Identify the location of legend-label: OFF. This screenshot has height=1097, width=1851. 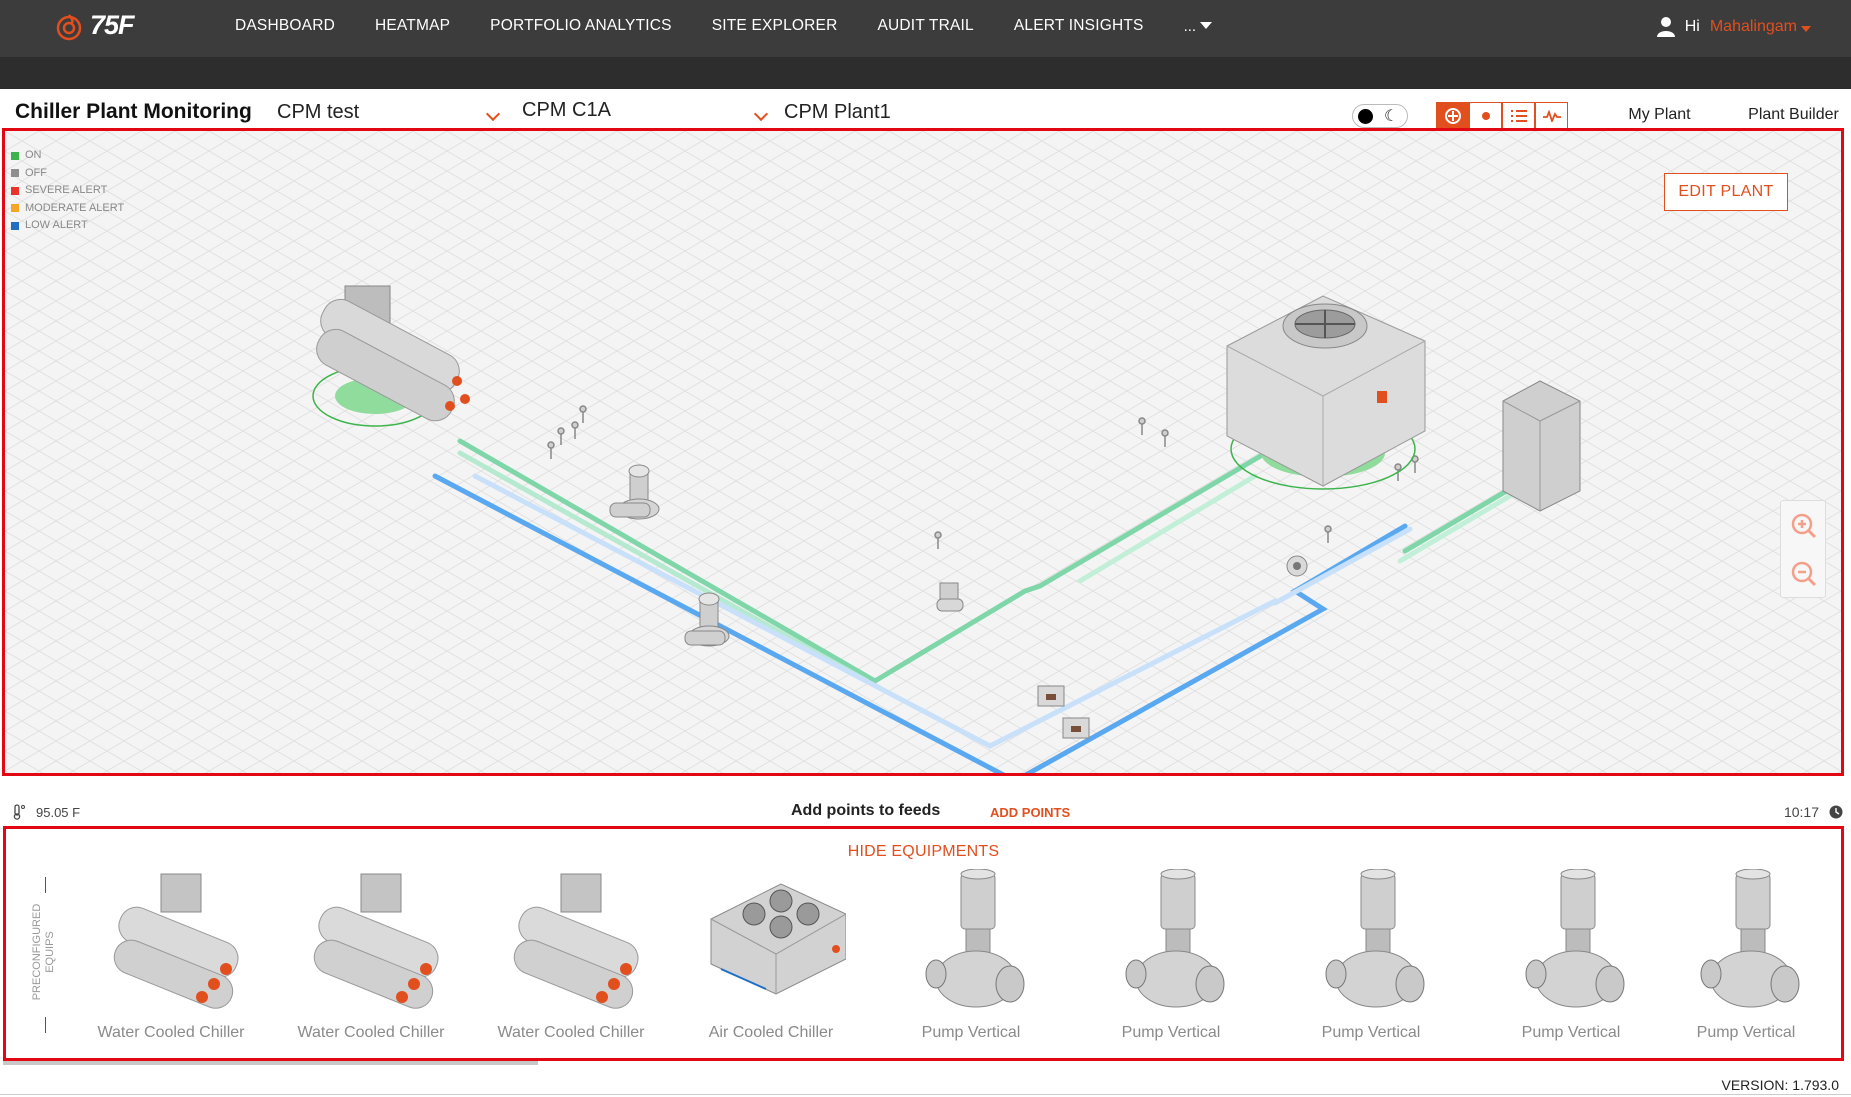
(36, 172).